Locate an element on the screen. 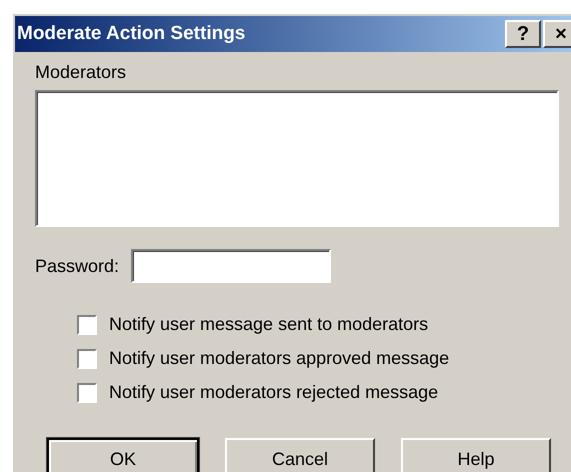 The height and width of the screenshot is (472, 571). help-button: ? is located at coordinates (523, 34).